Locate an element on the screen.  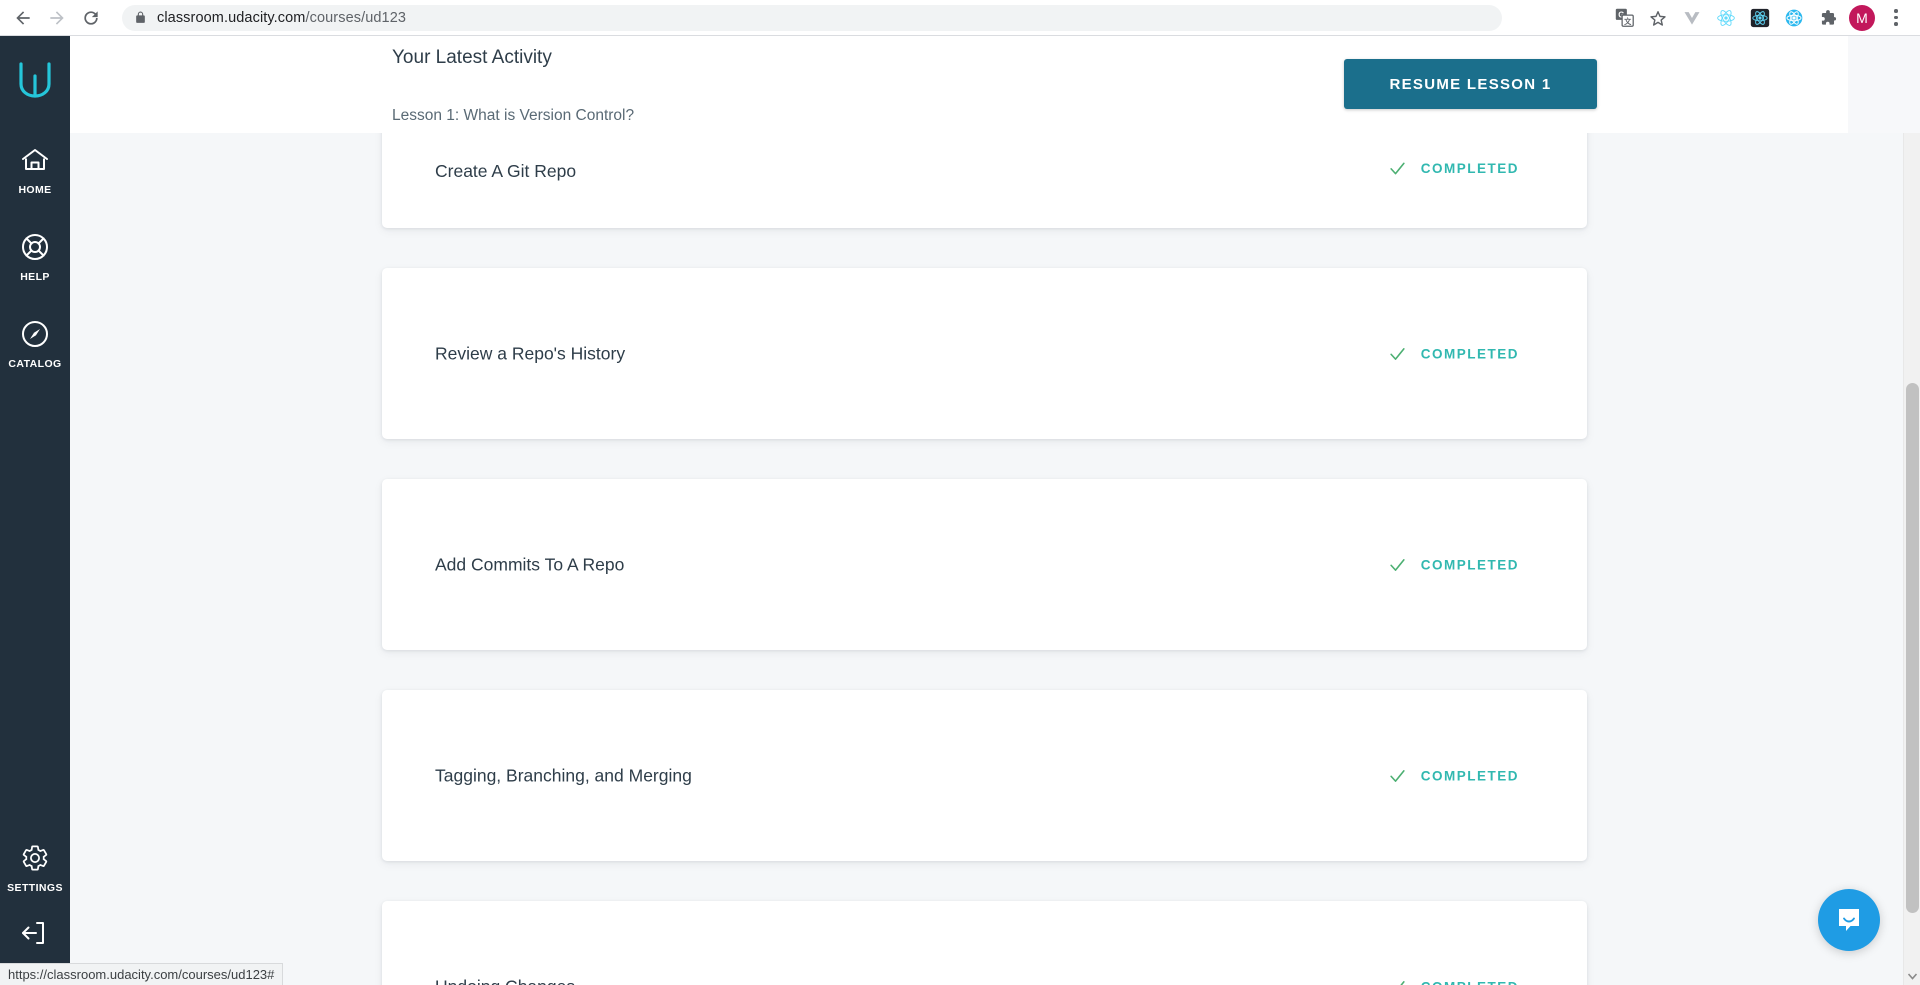
back-button is located at coordinates (23, 18).